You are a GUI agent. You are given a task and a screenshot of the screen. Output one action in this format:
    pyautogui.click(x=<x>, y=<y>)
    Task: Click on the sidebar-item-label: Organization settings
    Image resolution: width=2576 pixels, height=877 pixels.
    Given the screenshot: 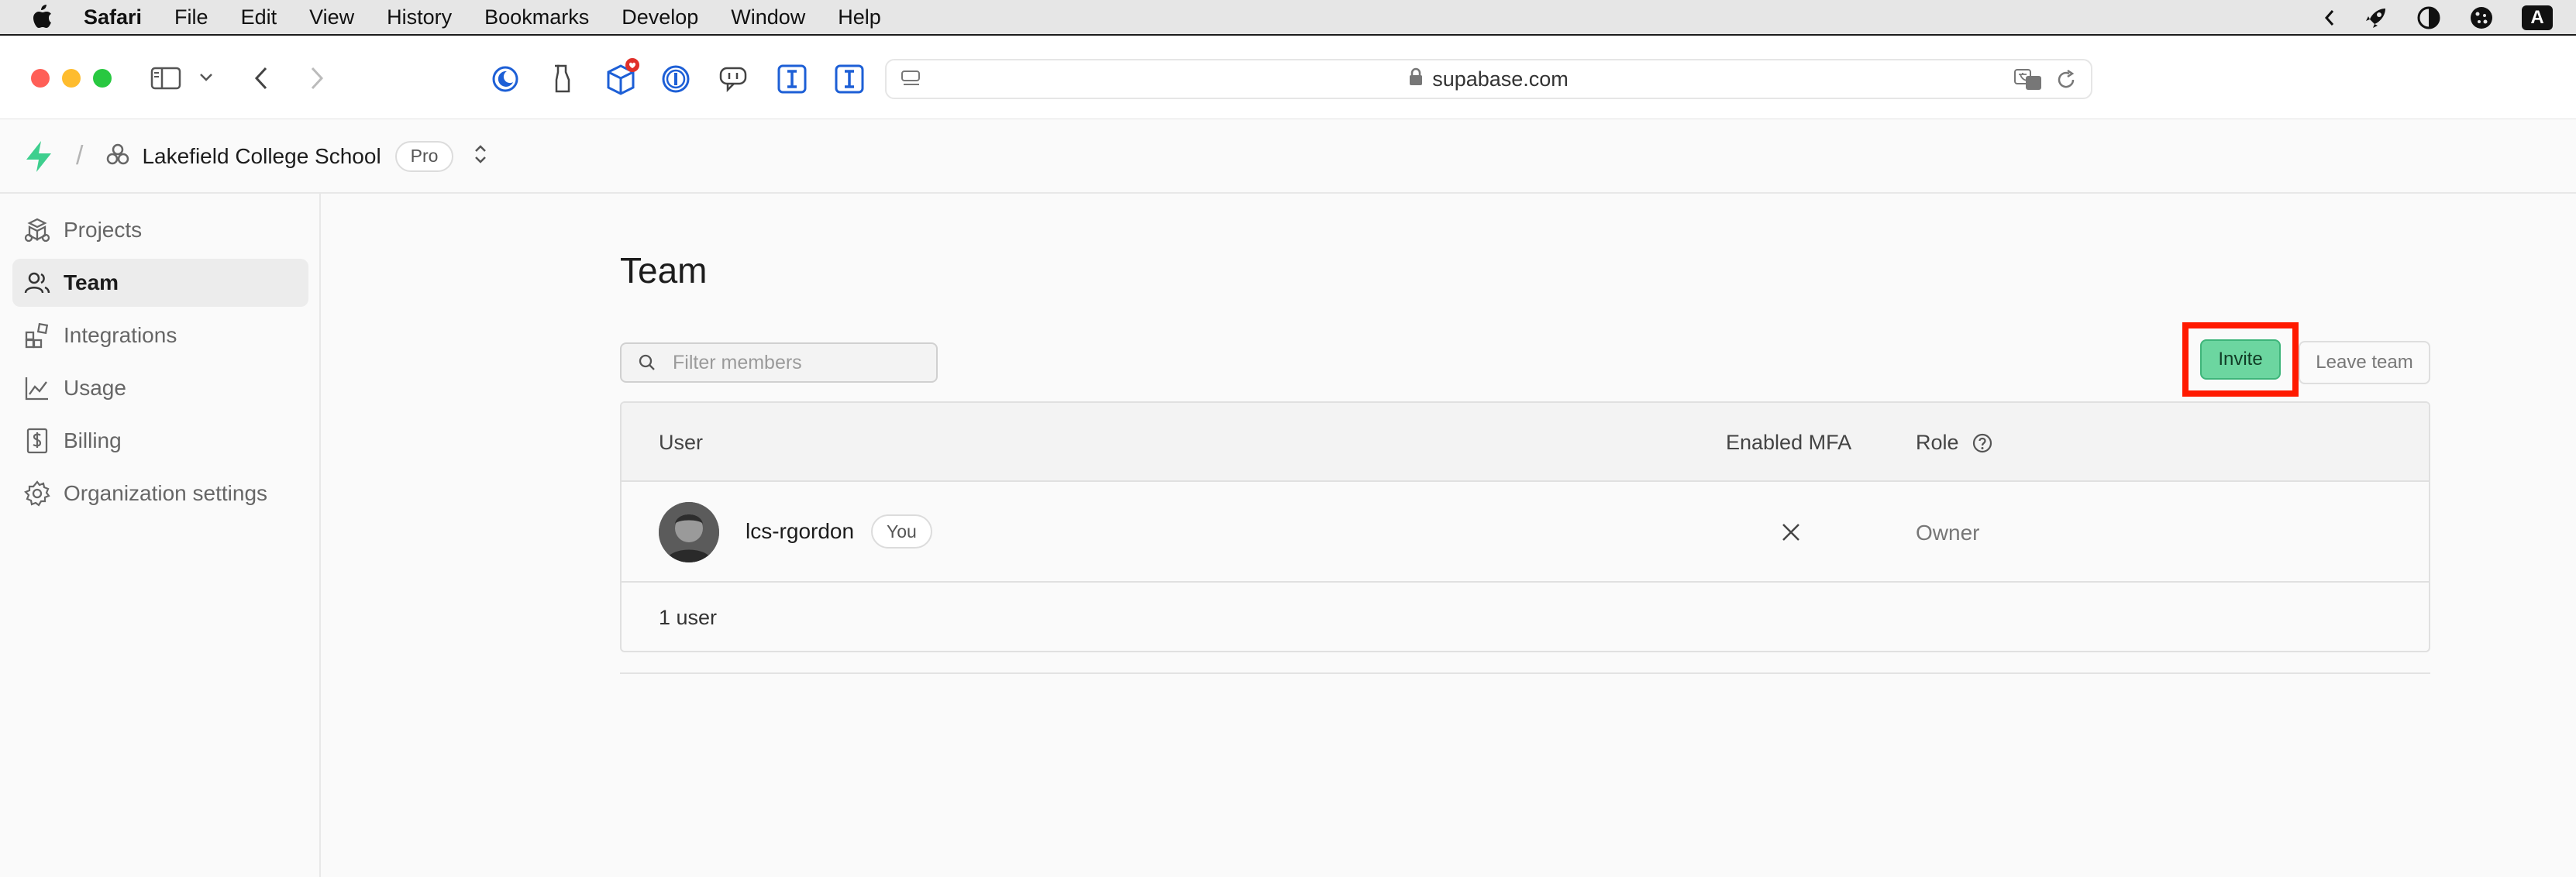 What is the action you would take?
    pyautogui.click(x=166, y=493)
    